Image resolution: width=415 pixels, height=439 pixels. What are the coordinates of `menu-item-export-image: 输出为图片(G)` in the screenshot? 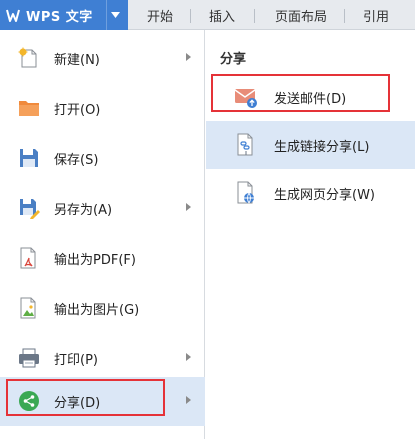 It's located at (102, 308).